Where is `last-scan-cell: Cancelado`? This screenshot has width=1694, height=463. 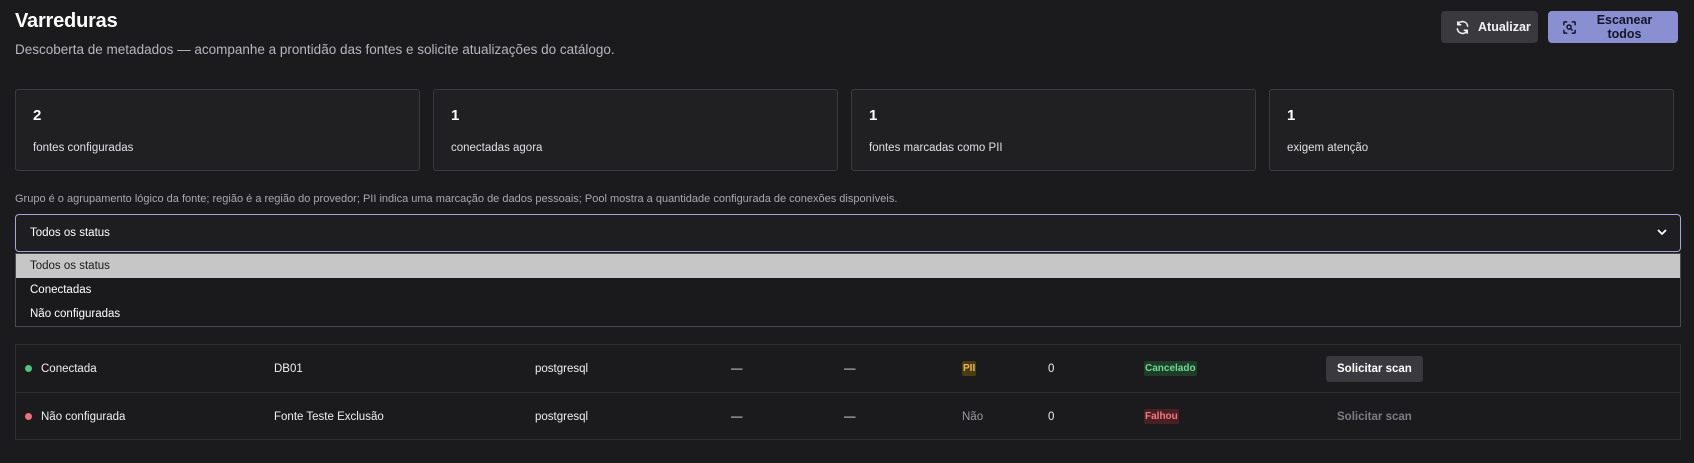
last-scan-cell: Cancelado is located at coordinates (1170, 368).